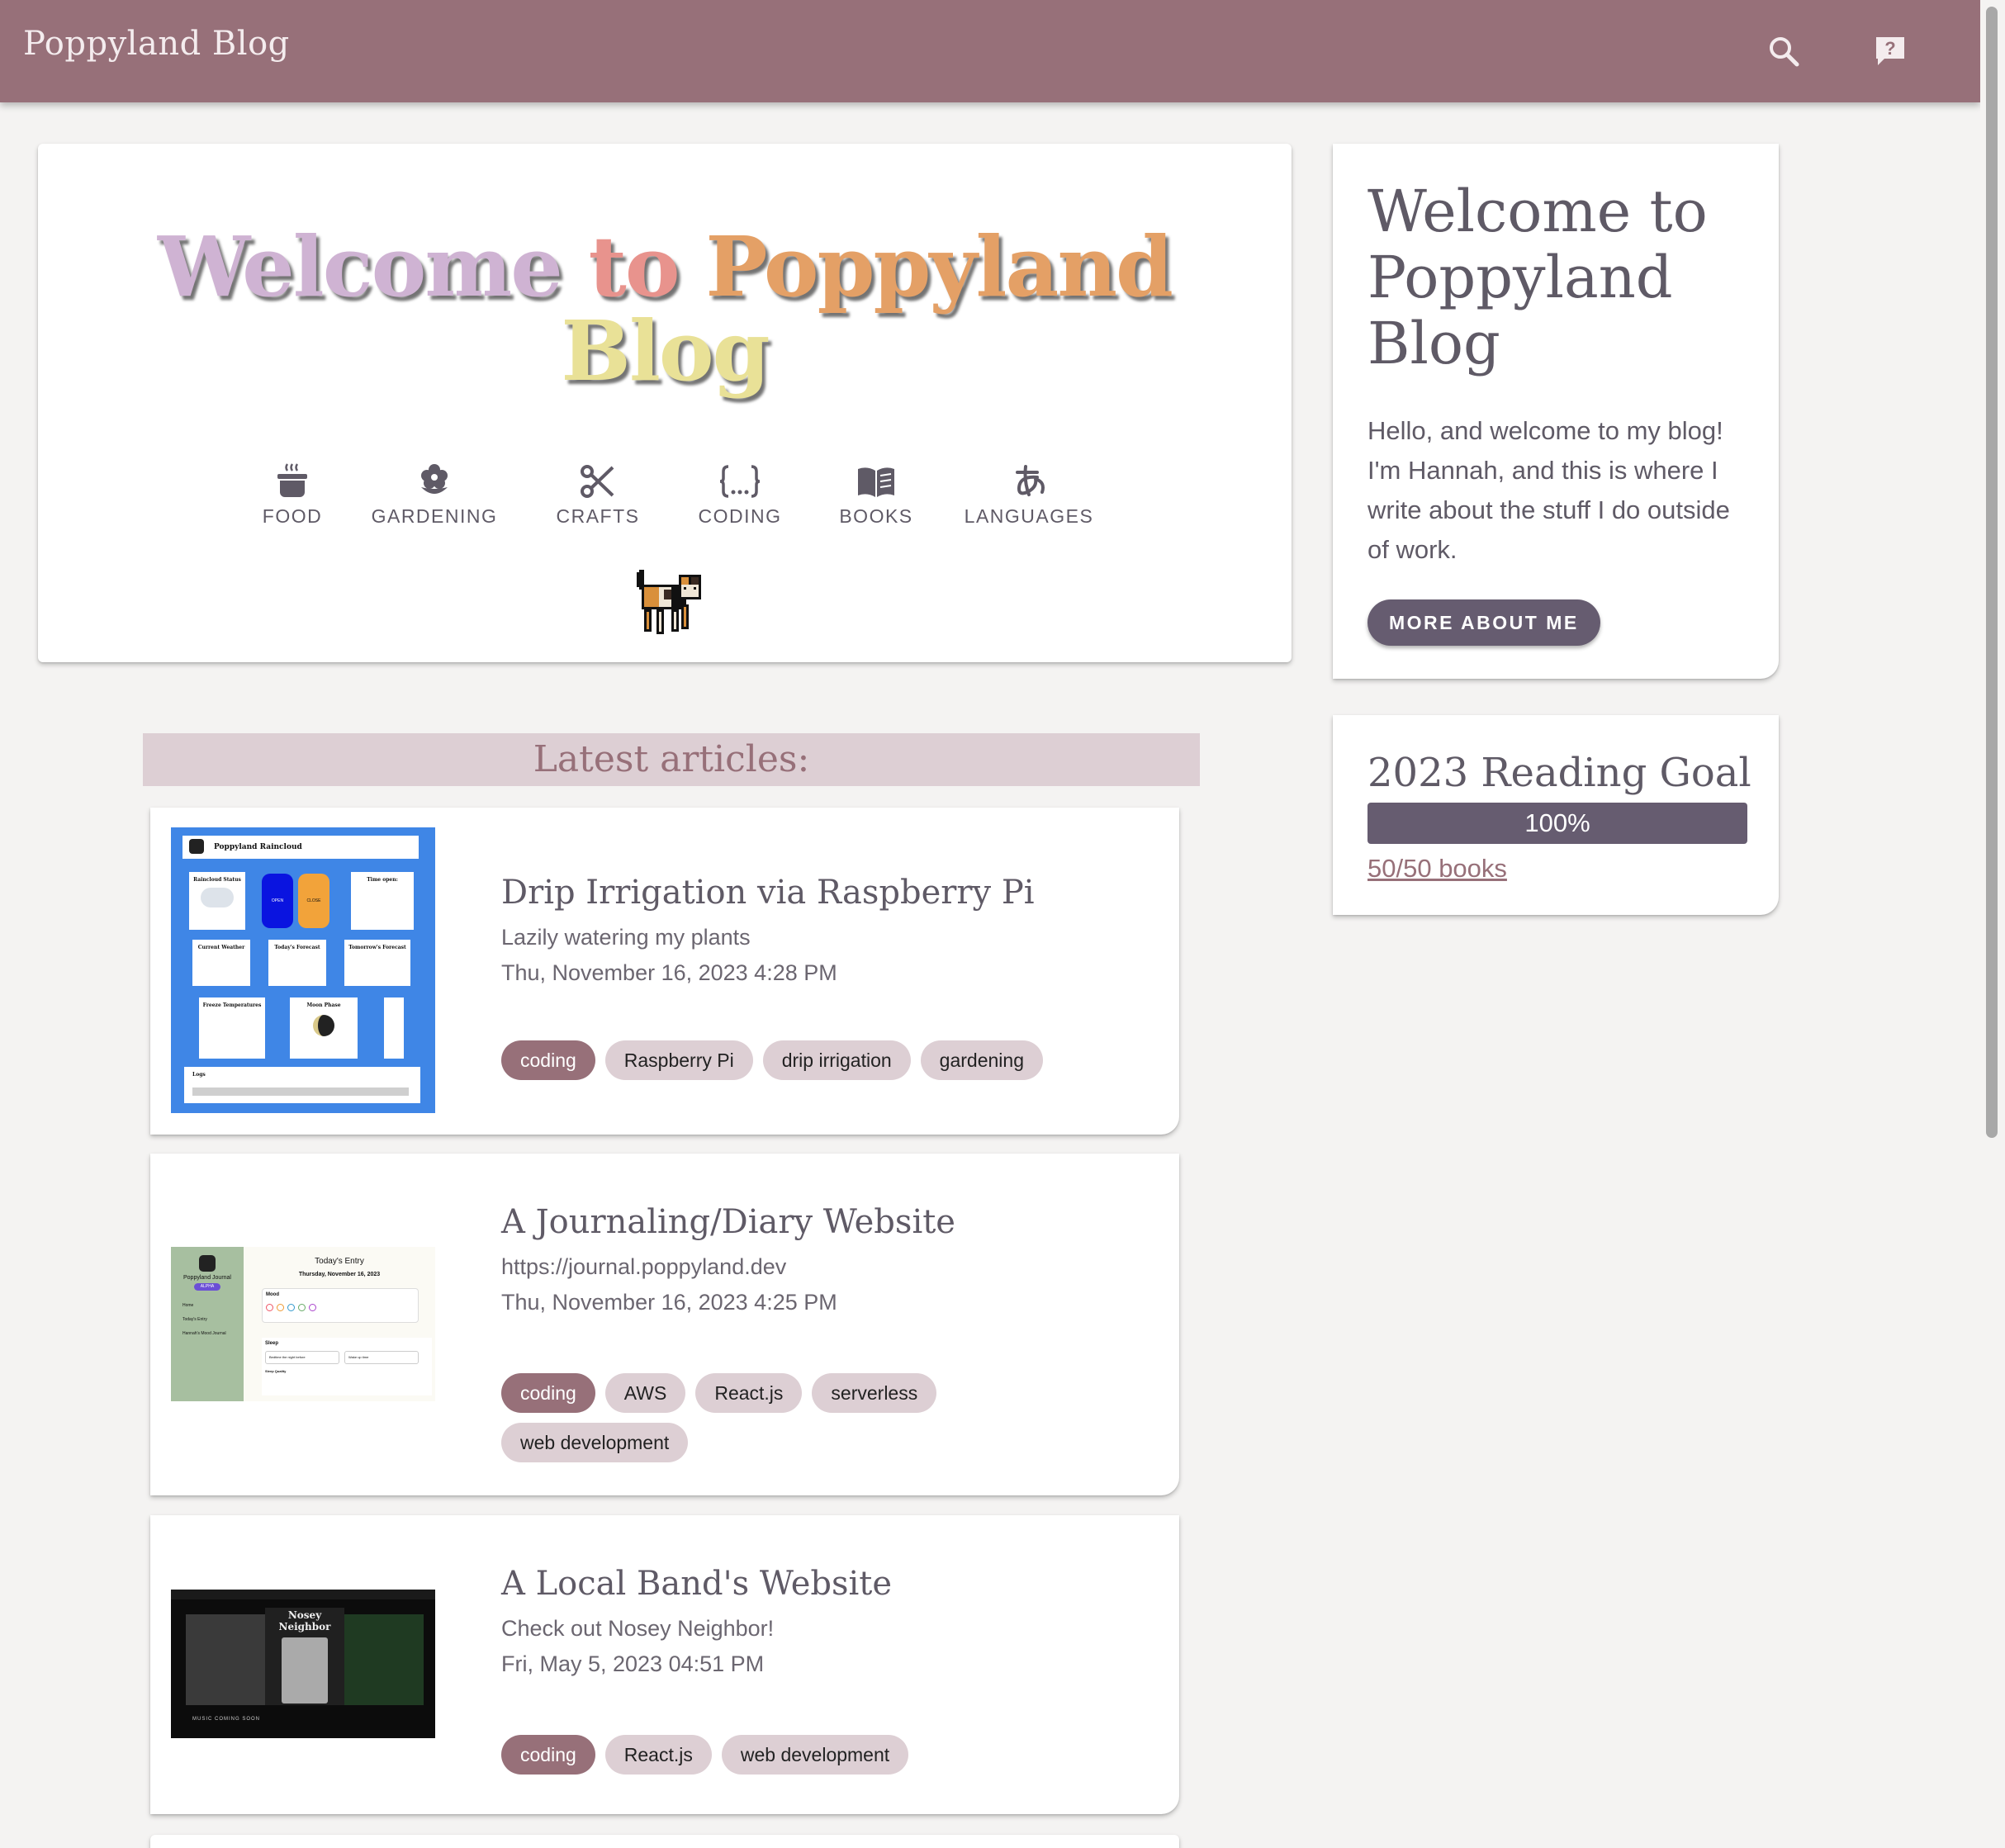 Image resolution: width=2005 pixels, height=1848 pixels. What do you see at coordinates (377, 963) in the screenshot?
I see `thumb-panel: Tomorrow's Forecast` at bounding box center [377, 963].